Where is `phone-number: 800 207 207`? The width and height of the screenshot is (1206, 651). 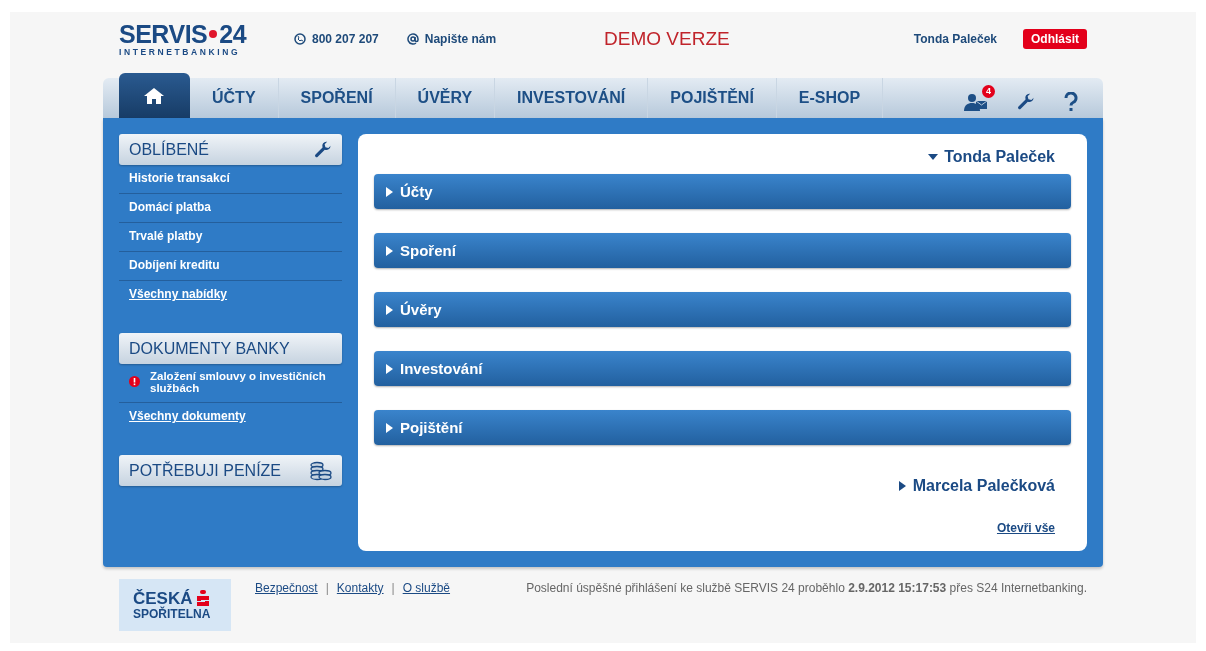
phone-number: 800 207 207 is located at coordinates (345, 39).